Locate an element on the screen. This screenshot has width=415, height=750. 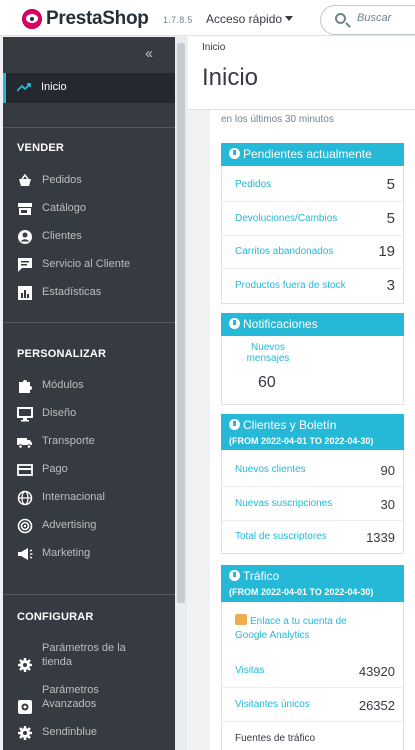
traffic-date-range: (FROM 2022-04-01 TO 2022-04-30) is located at coordinates (301, 592).